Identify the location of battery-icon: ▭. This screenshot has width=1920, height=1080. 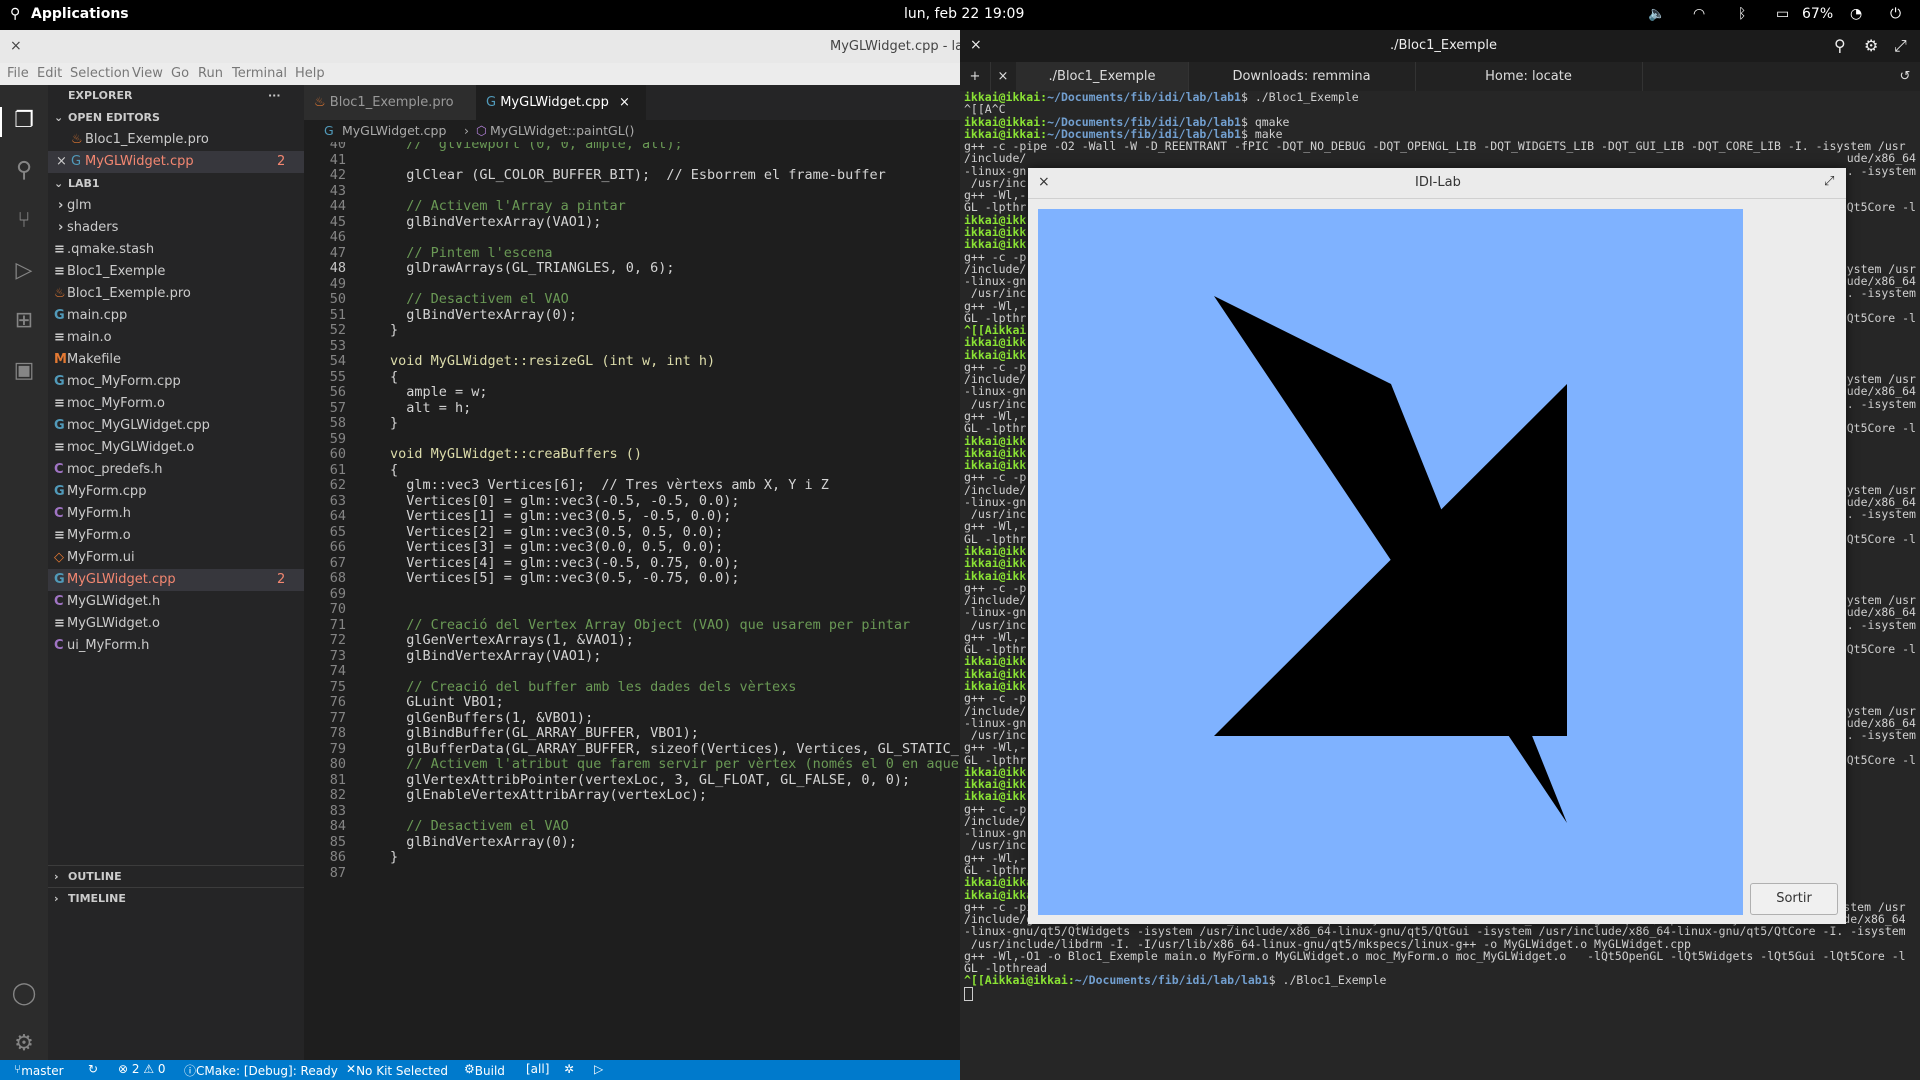
(1782, 14).